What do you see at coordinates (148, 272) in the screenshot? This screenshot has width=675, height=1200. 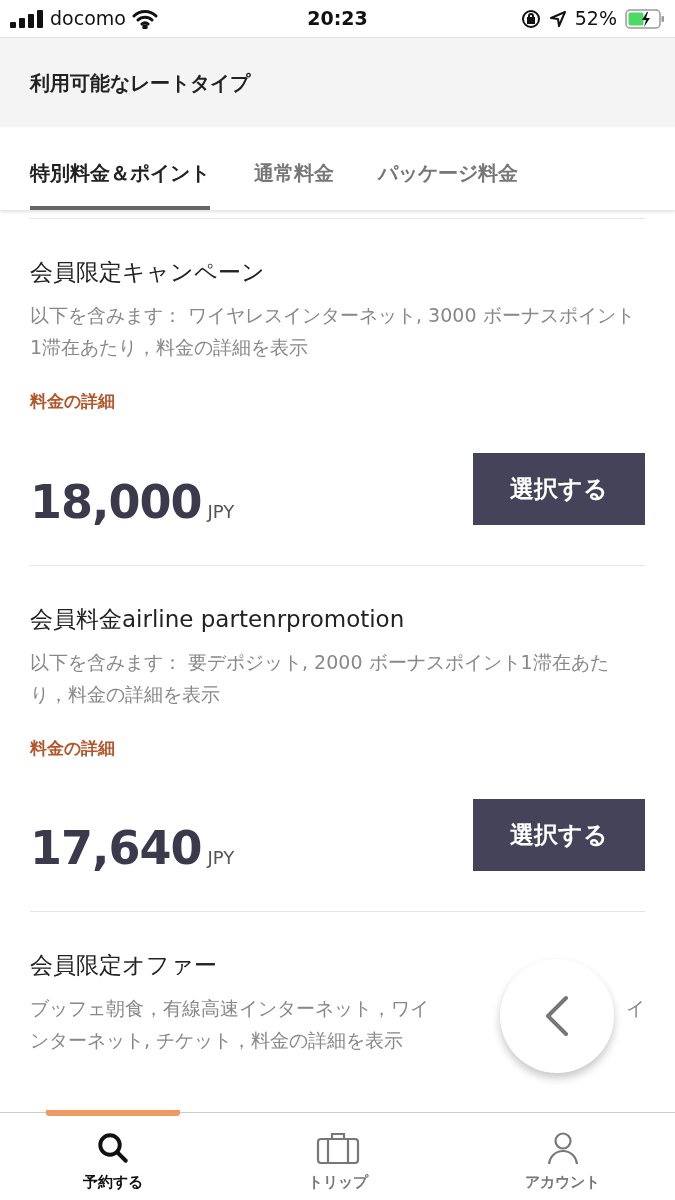 I see `rate-title: 会員限定キャンペーン` at bounding box center [148, 272].